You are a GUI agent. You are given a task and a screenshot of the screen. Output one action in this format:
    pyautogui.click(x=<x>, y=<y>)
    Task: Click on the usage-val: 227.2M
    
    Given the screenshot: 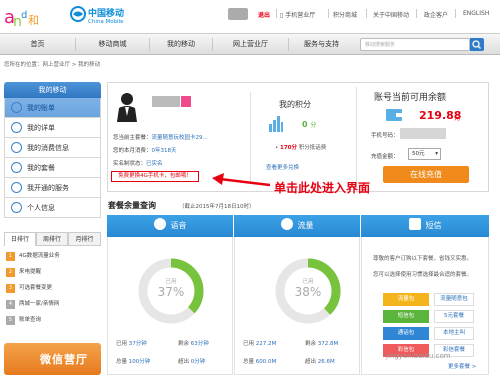 What is the action you would take?
    pyautogui.click(x=266, y=344)
    